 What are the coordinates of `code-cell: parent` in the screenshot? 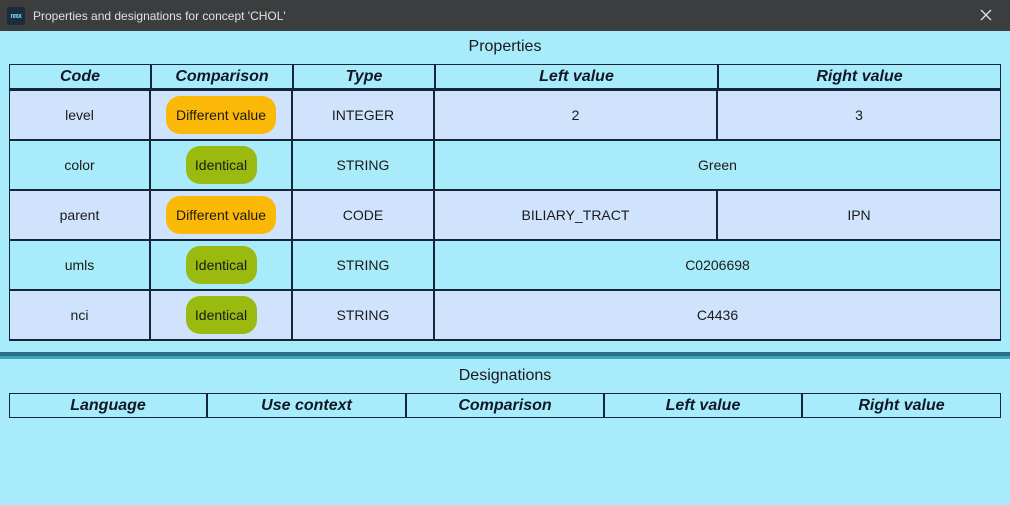 It's located at (80, 215).